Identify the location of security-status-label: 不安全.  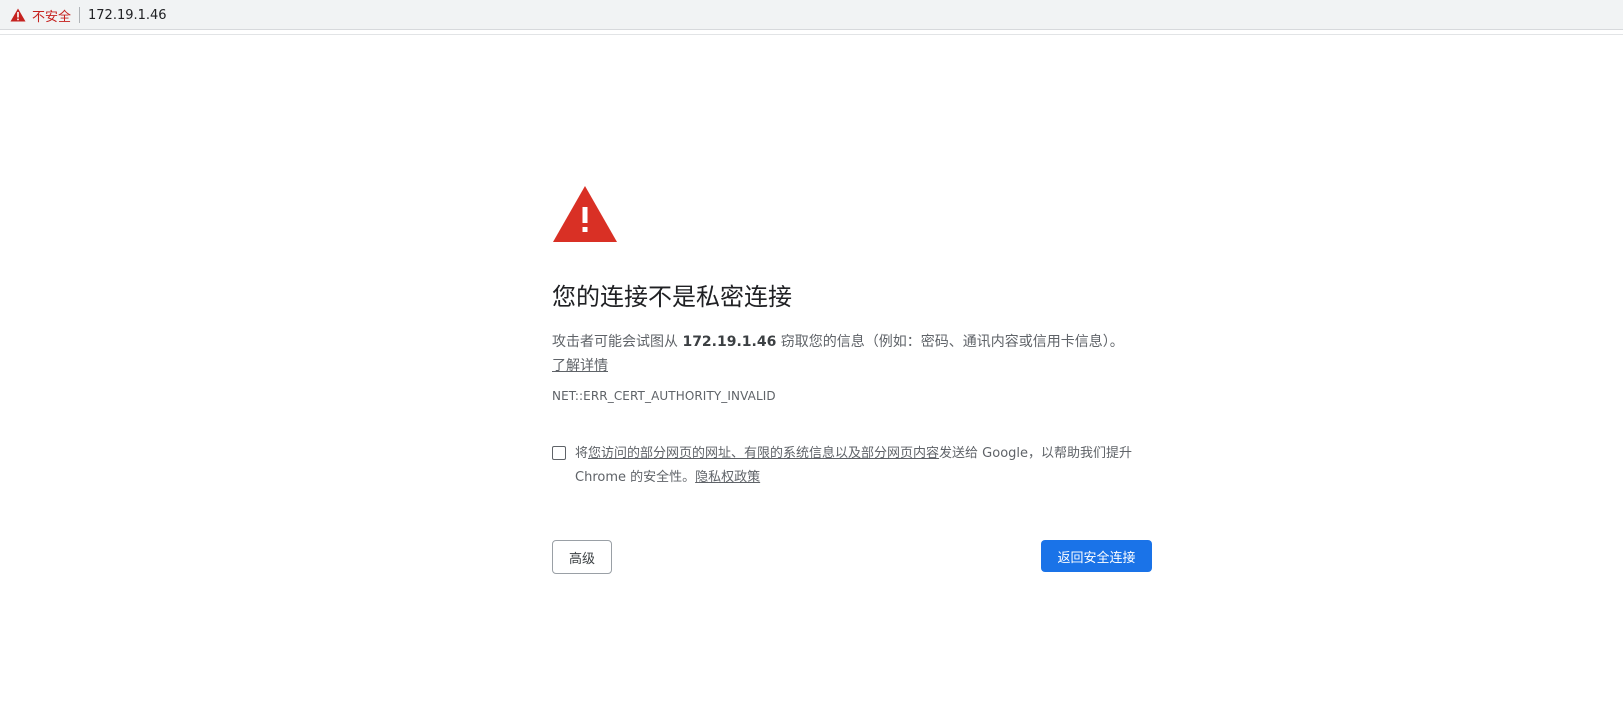
(51, 15).